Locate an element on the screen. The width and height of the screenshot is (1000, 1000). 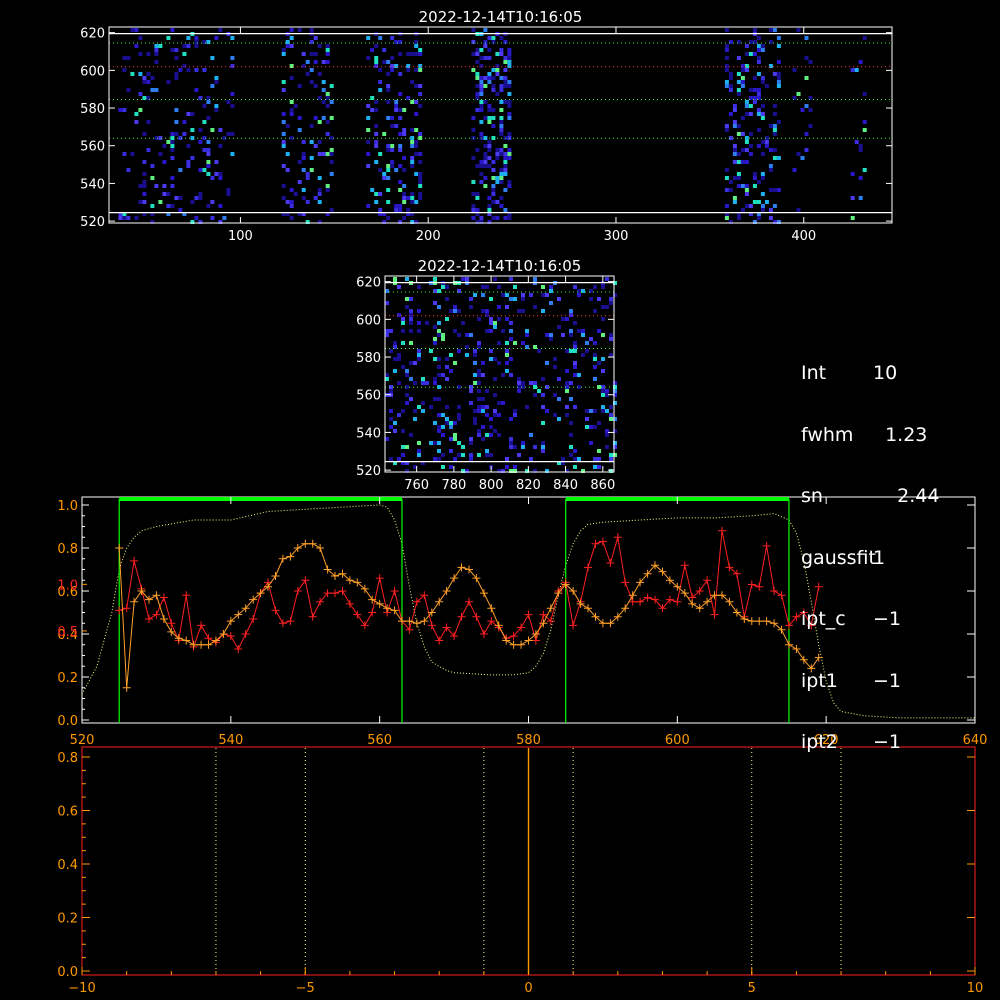
info-key: fwhm is located at coordinates (827, 434).